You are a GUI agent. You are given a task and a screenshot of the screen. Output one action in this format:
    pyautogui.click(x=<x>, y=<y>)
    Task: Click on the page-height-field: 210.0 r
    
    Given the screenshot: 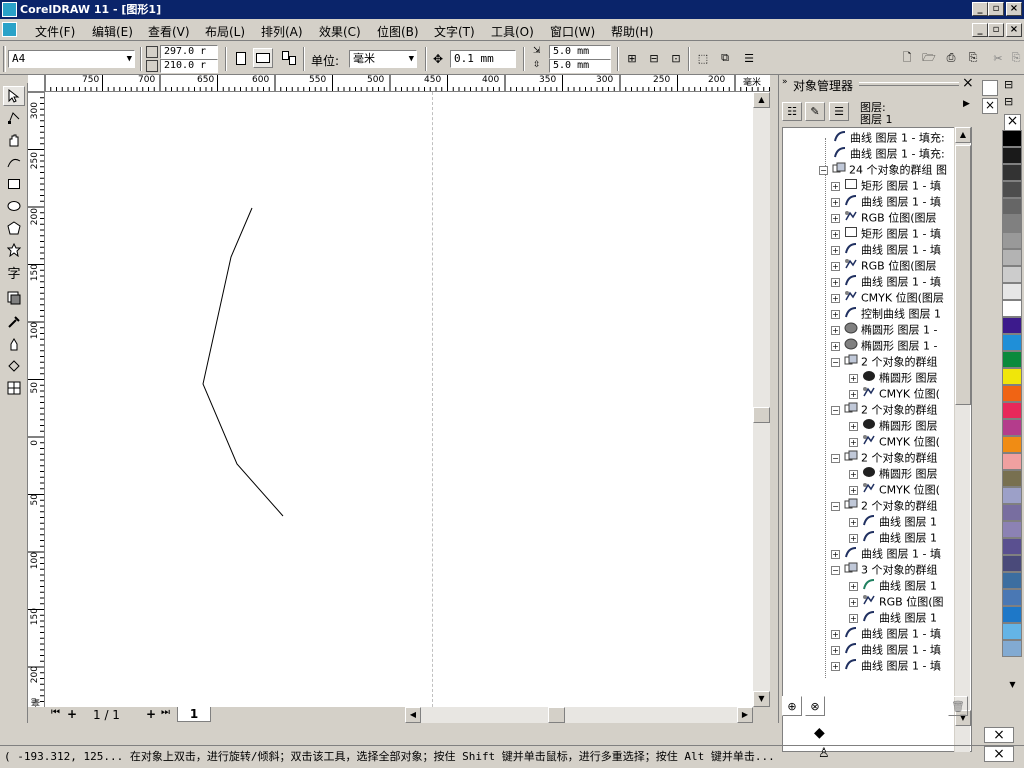 What is the action you would take?
    pyautogui.click(x=189, y=66)
    